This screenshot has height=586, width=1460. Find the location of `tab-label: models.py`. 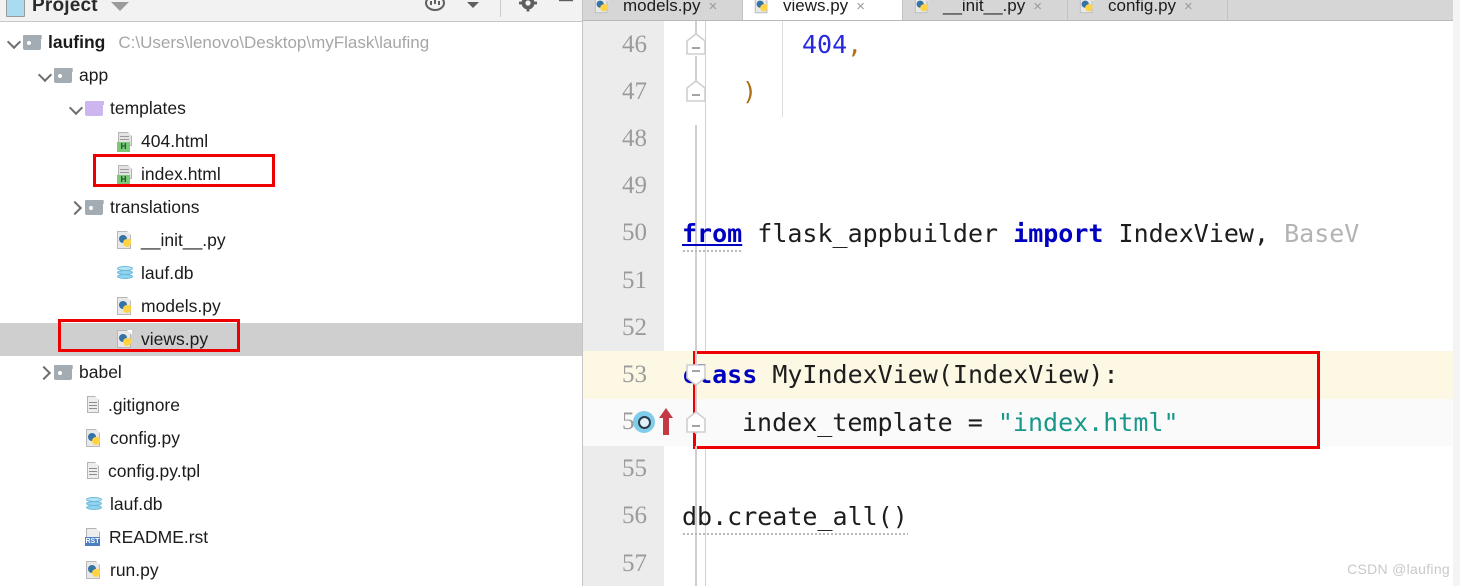

tab-label: models.py is located at coordinates (662, 7).